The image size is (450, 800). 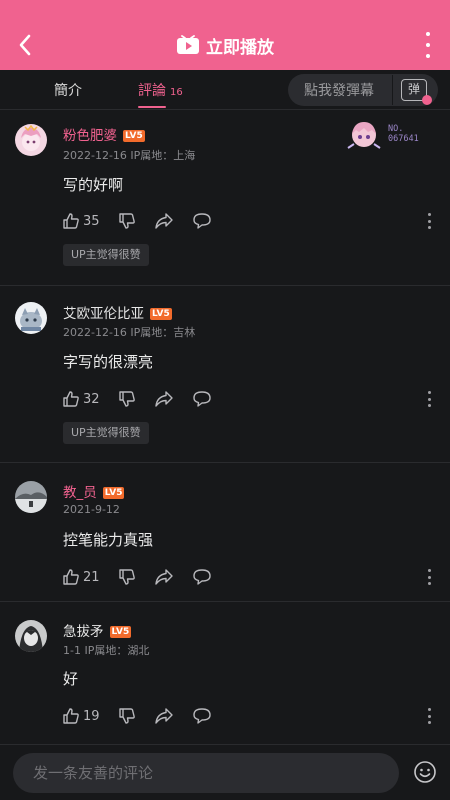 I want to click on comment-actions: 19, so click(x=146, y=716).